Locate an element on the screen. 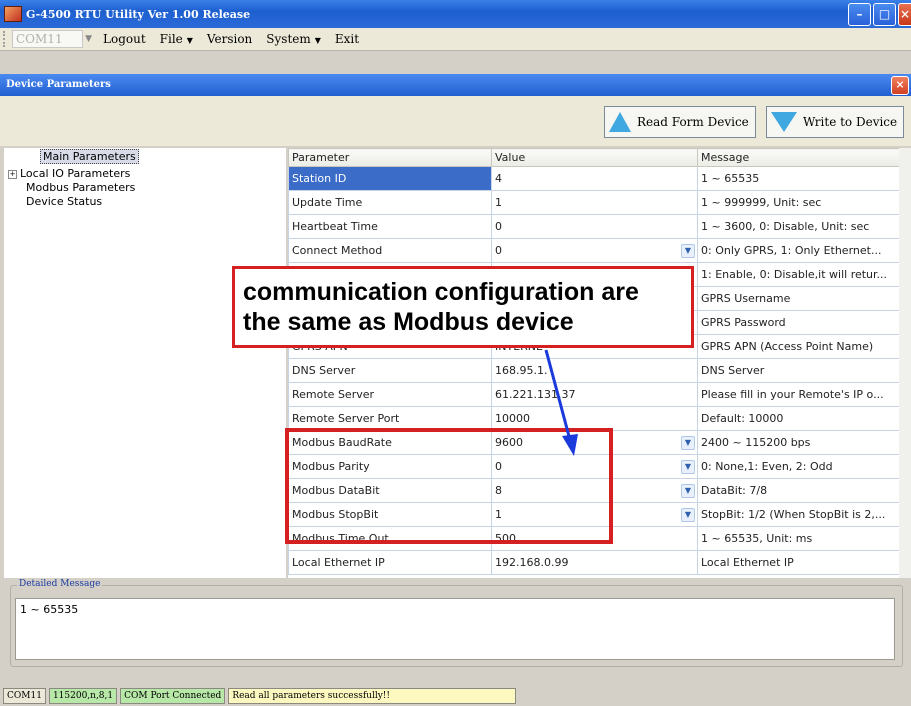 This screenshot has width=911, height=706. write-to-device-button: Write to Device is located at coordinates (835, 122).